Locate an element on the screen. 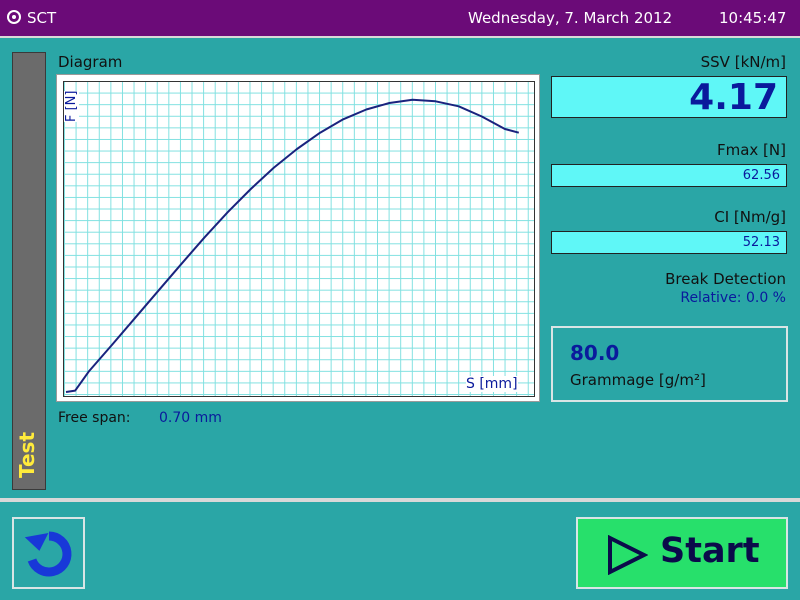 This screenshot has height=600, width=800. grammage-button: 80.0 Grammage [g/m²] is located at coordinates (669, 364).